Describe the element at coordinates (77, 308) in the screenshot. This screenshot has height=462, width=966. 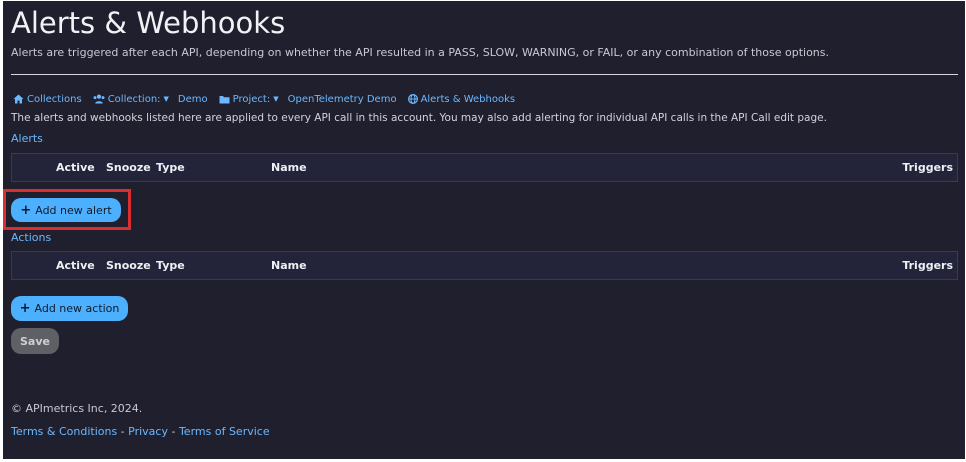
I see `add-action-button-label: Add new action` at that location.